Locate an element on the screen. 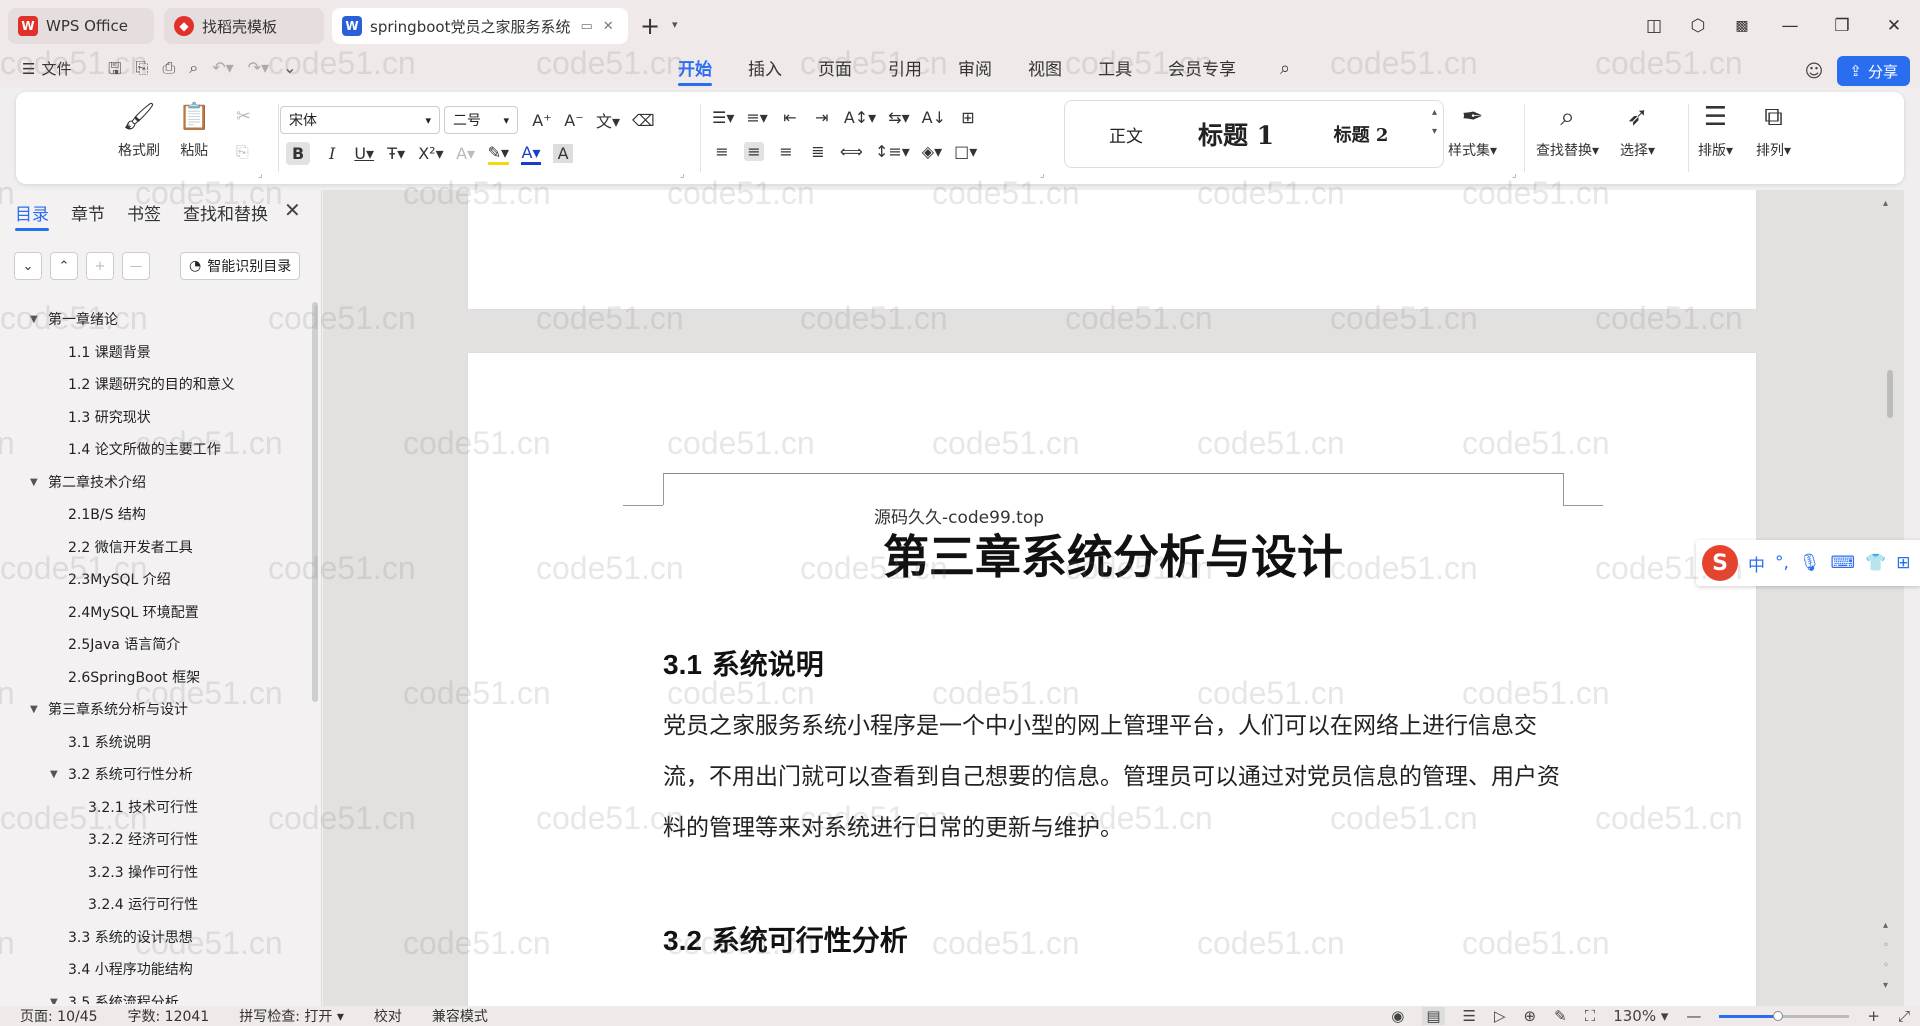  search-icon: ⌕ is located at coordinates (1285, 68).